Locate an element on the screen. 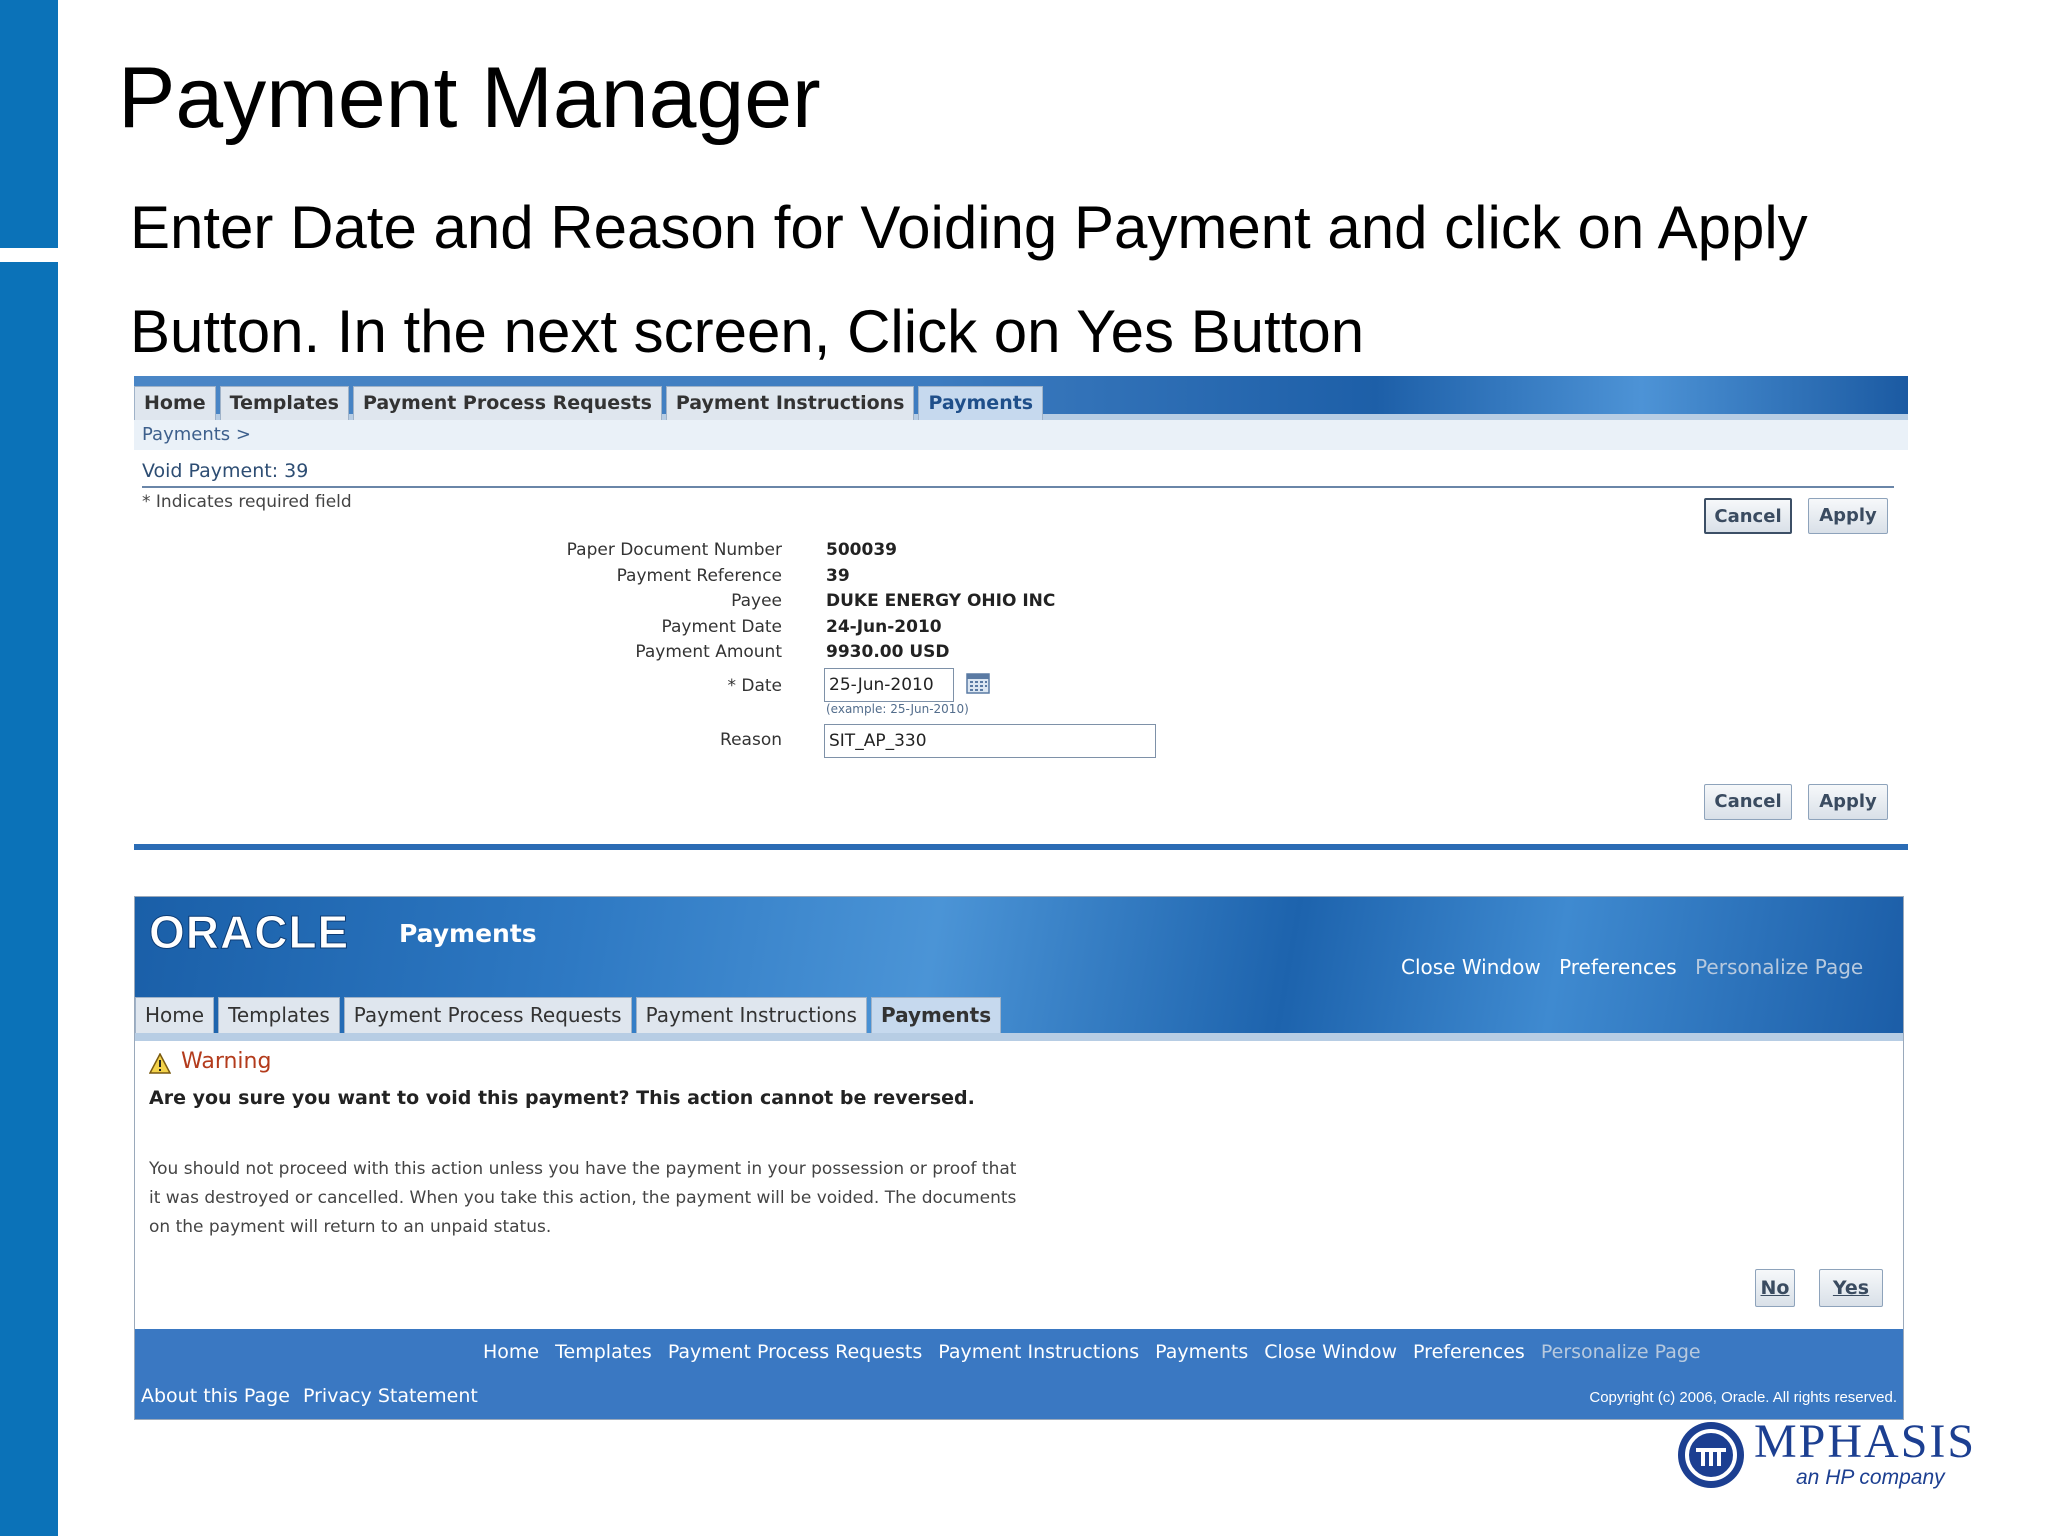 The height and width of the screenshot is (1536, 2048). breadcrumb-bar: Payments > is located at coordinates (1021, 435).